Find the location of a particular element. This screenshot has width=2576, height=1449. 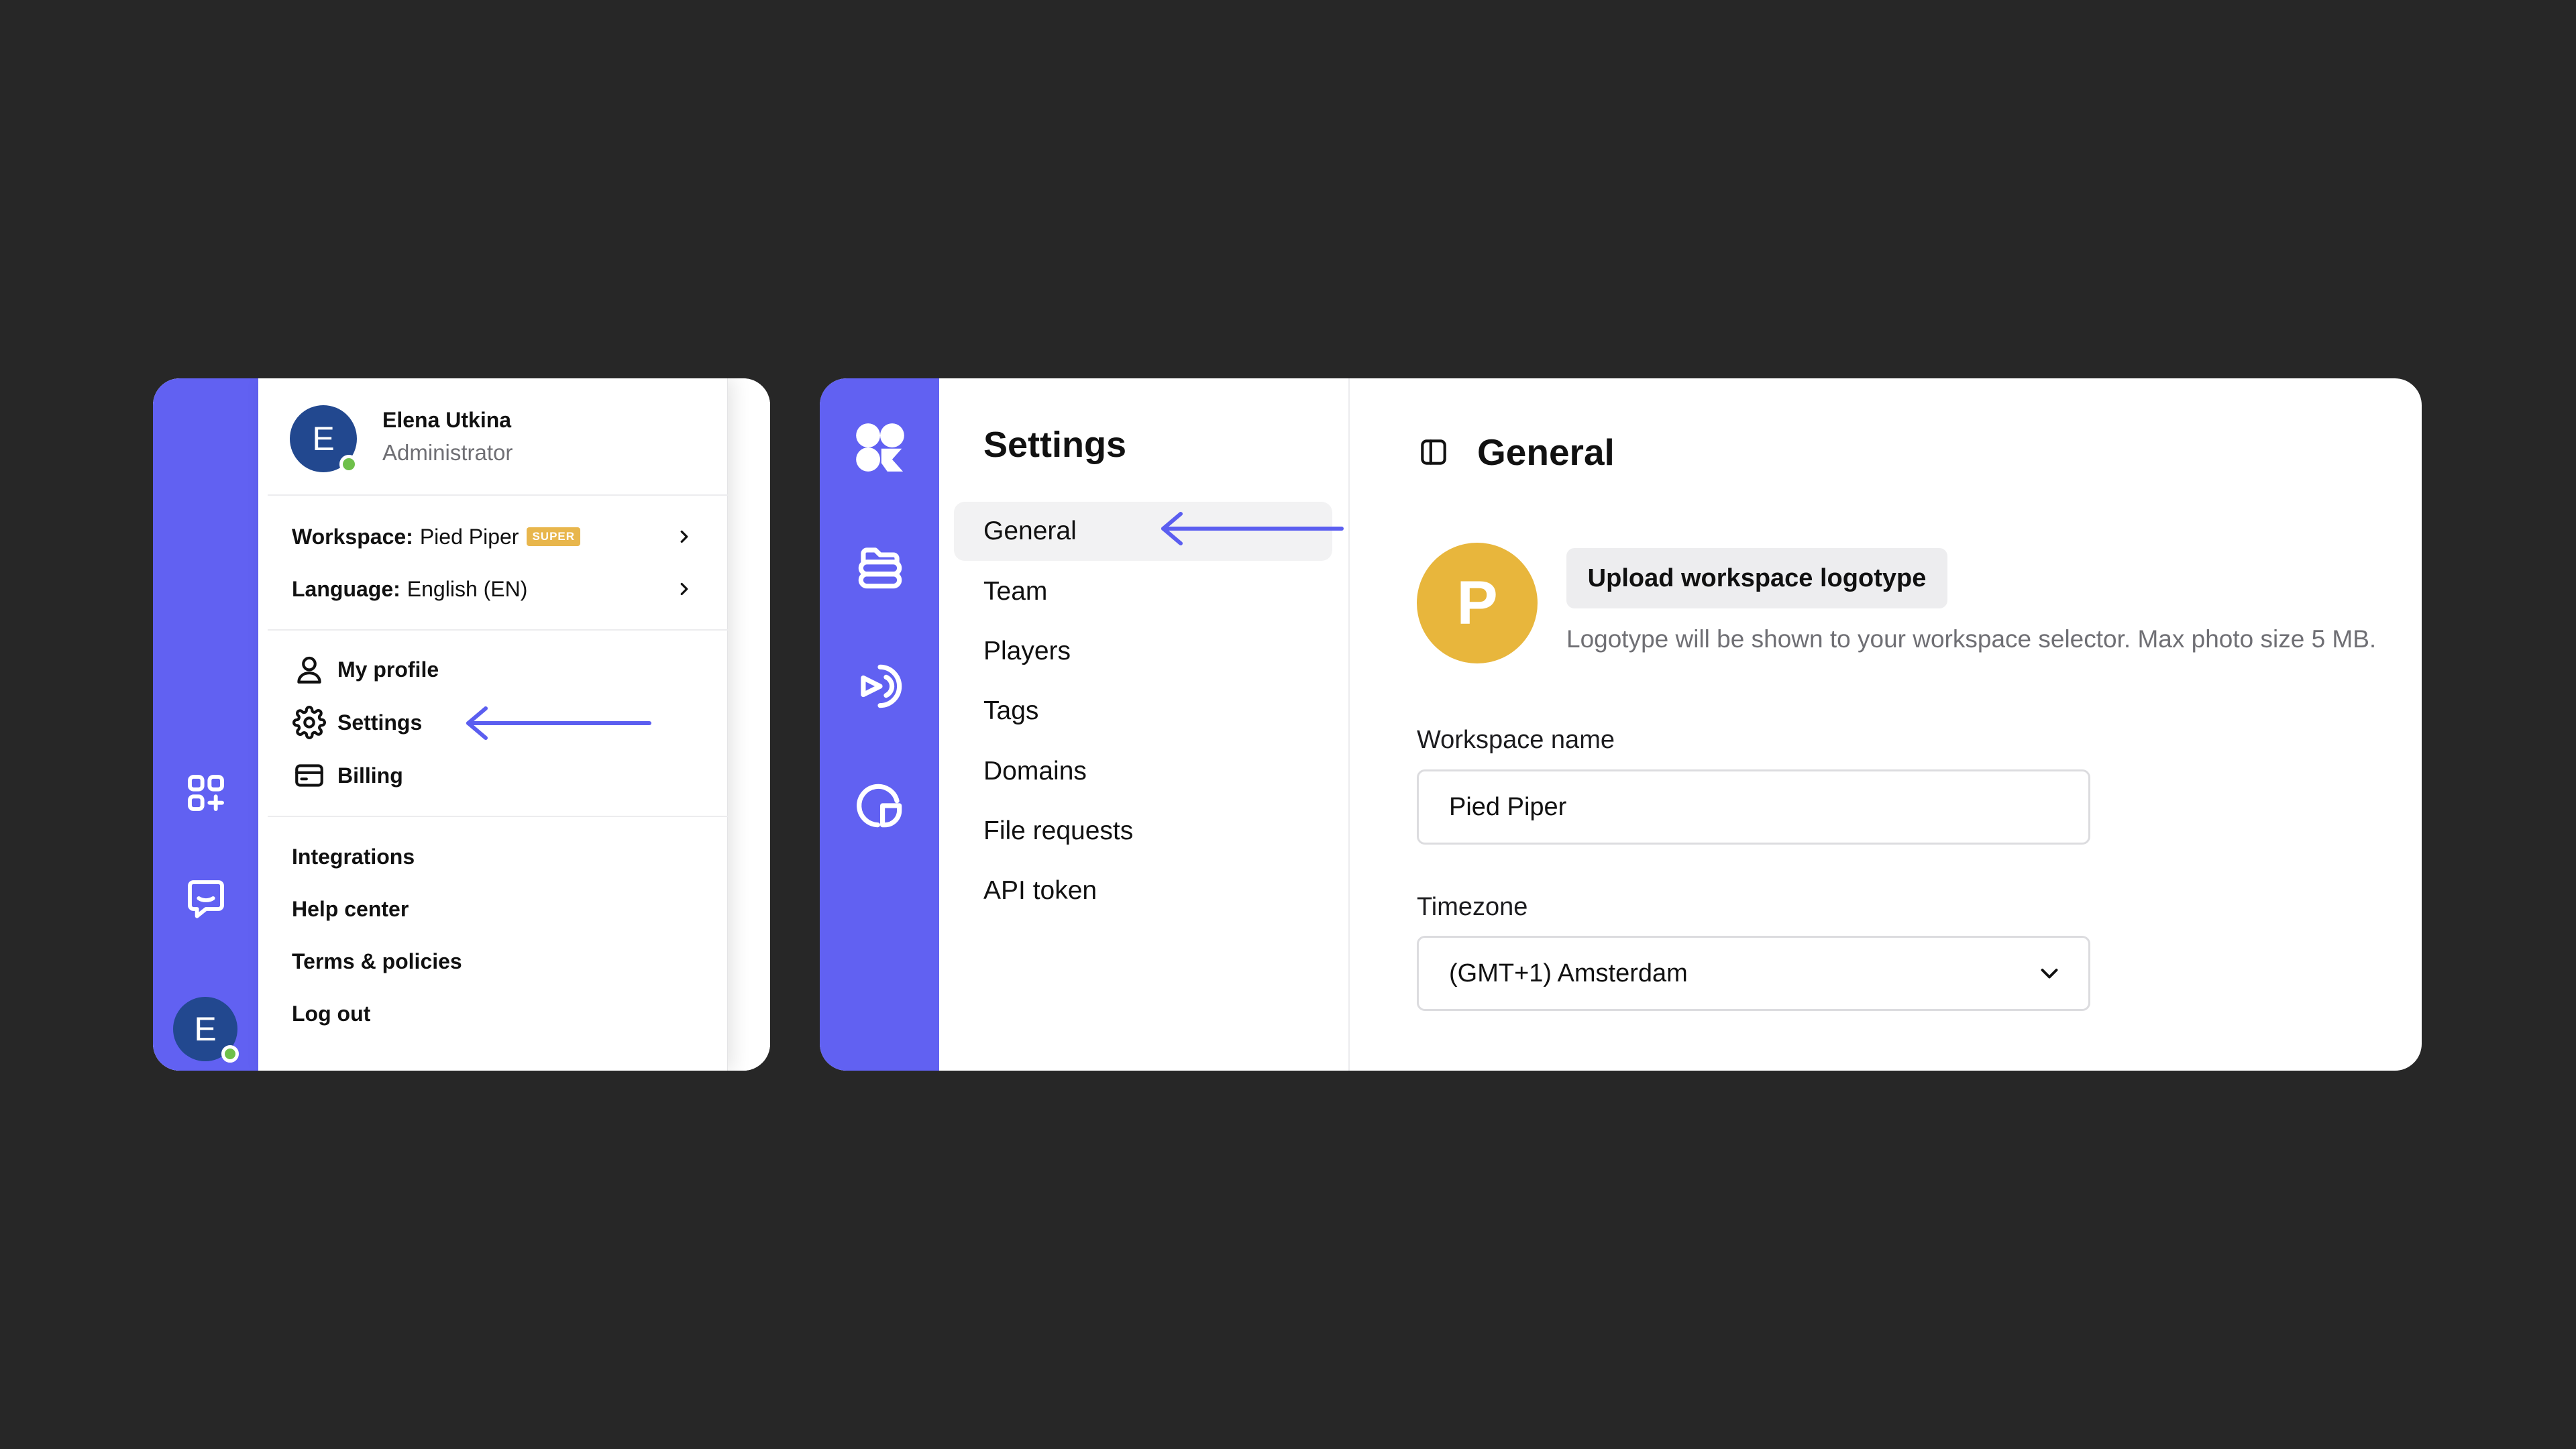

workspace-logo-letter: P is located at coordinates (1477, 602).